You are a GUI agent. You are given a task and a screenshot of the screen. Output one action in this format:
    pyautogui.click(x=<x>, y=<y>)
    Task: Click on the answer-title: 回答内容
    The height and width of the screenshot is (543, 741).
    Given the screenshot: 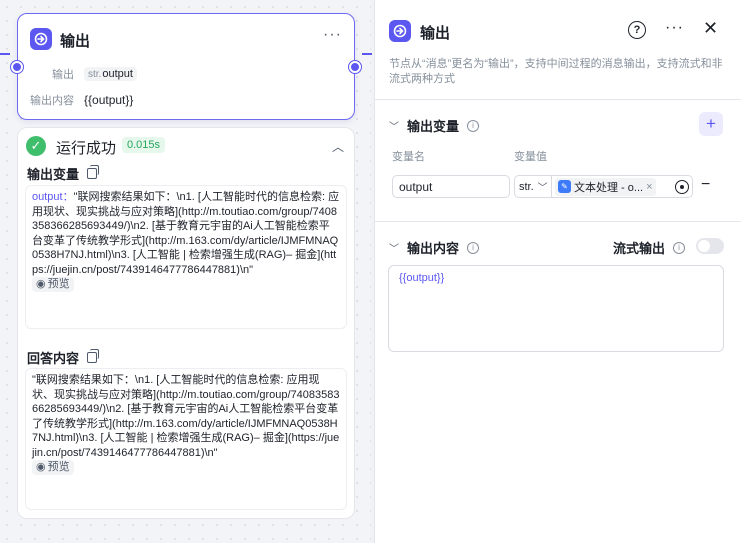 What is the action you would take?
    pyautogui.click(x=53, y=358)
    